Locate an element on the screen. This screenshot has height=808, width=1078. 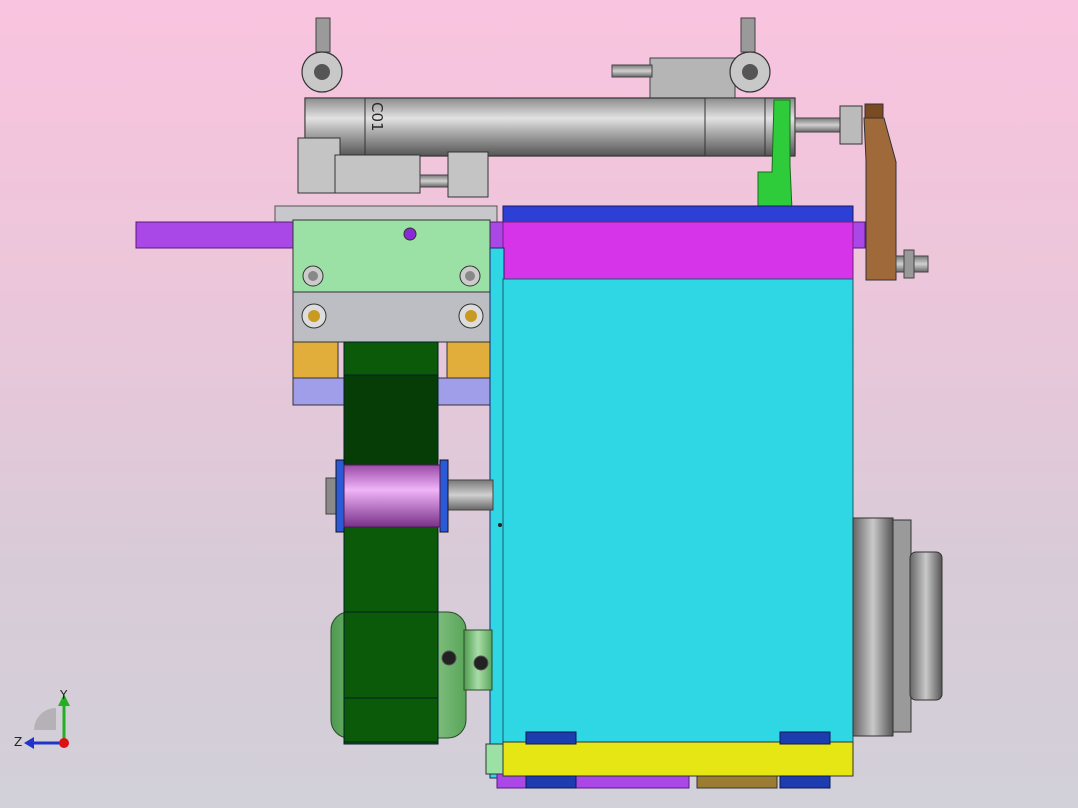
right-air-fitting-stem is located at coordinates (748, 35).